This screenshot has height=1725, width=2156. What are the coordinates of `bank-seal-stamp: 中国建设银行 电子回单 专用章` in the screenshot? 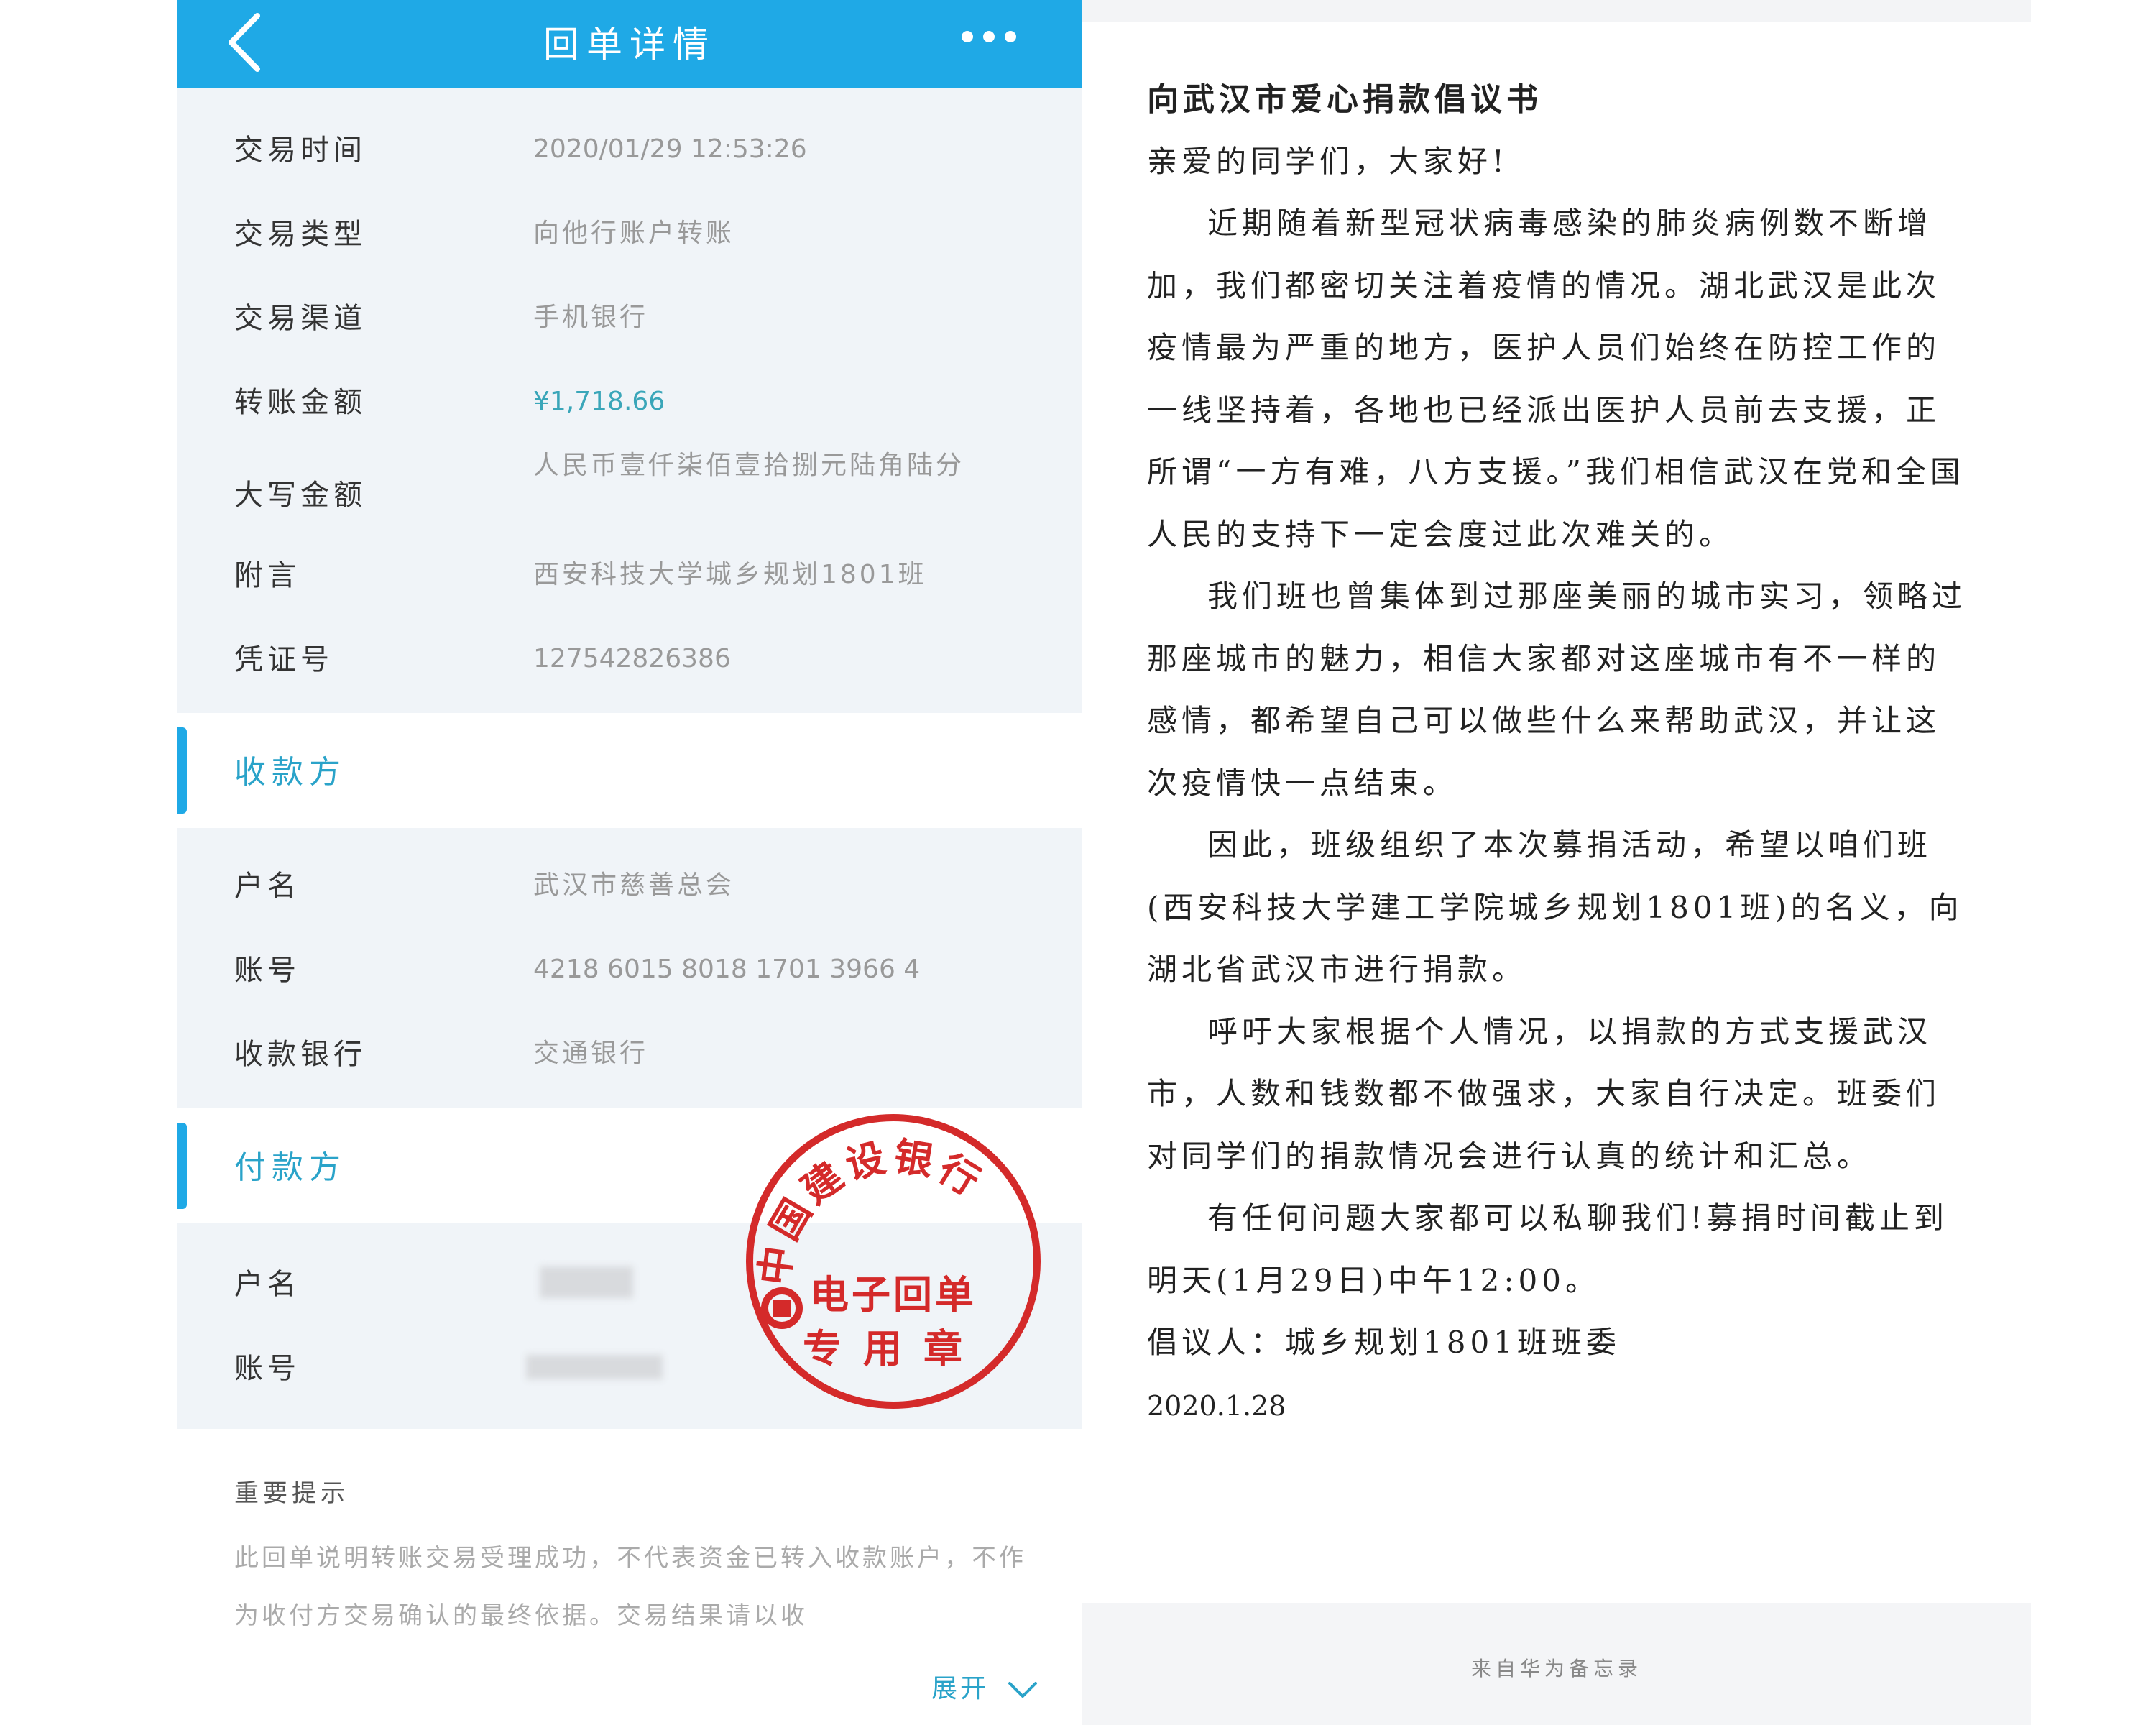 It's located at (894, 1261).